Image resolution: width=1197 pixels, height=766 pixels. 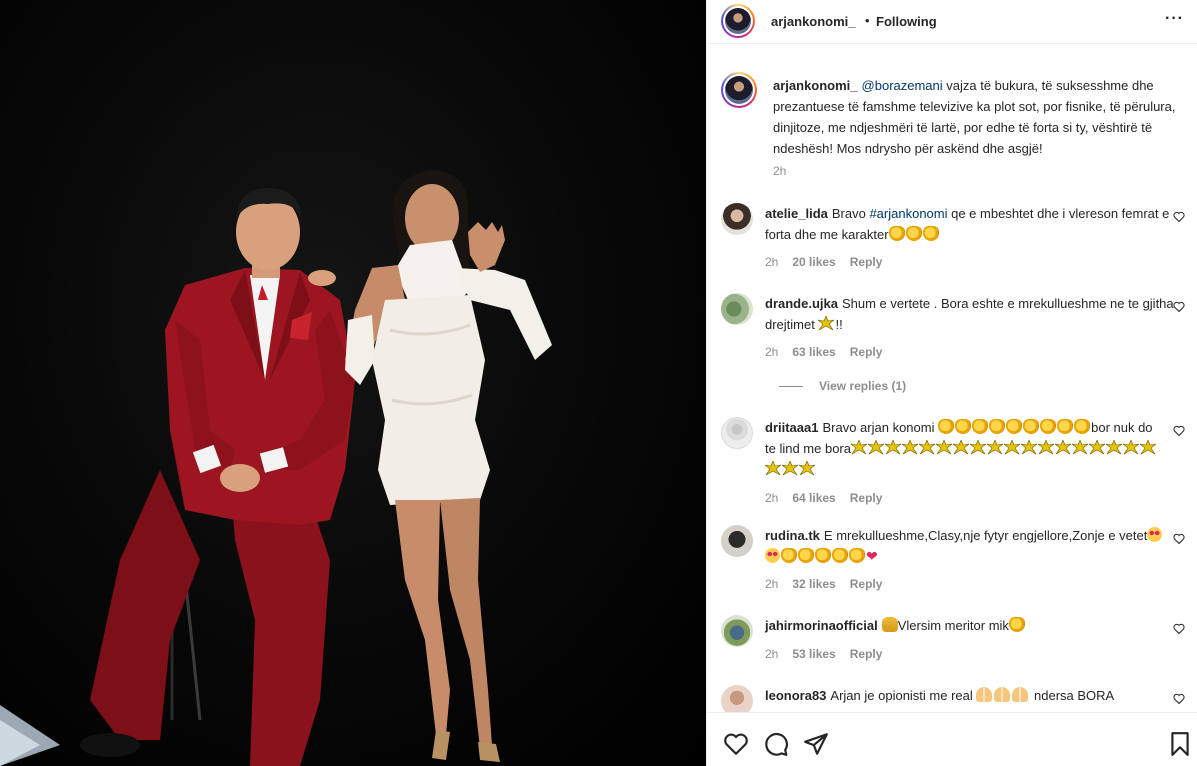 I want to click on comment-text-part: Bravo arjan konomi, so click(x=880, y=427).